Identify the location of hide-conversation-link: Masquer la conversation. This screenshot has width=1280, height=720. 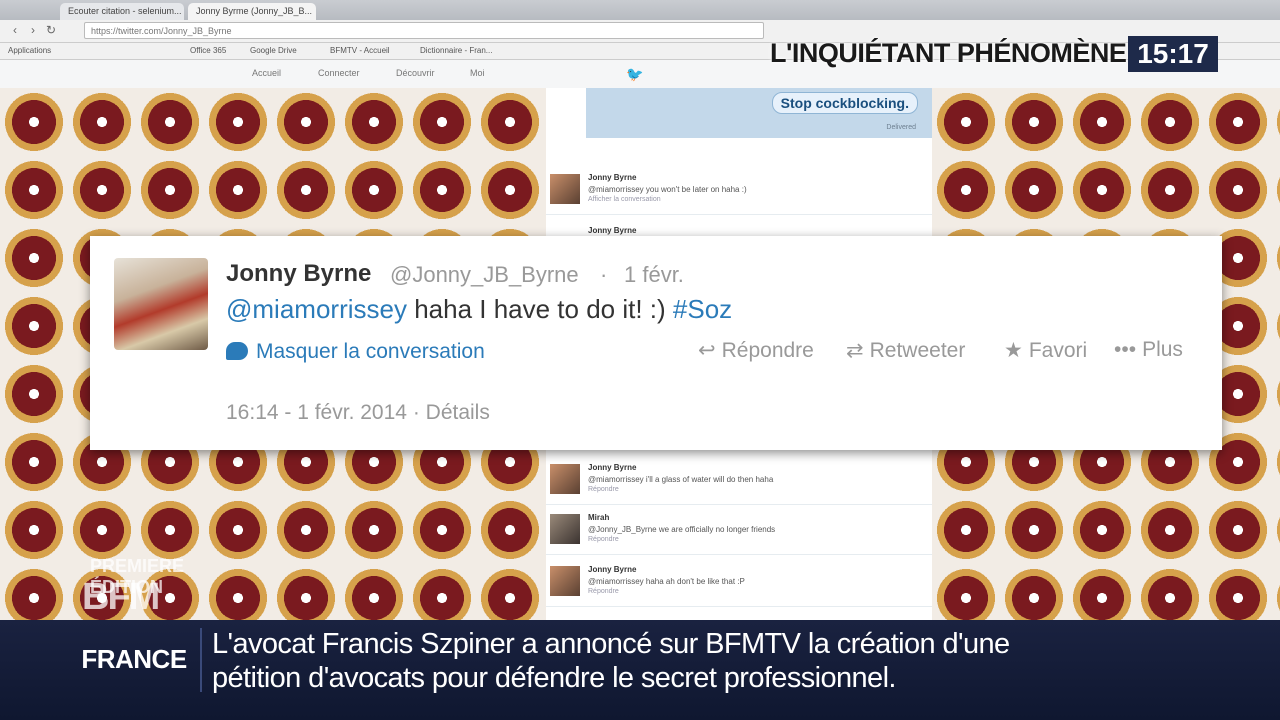
(355, 352).